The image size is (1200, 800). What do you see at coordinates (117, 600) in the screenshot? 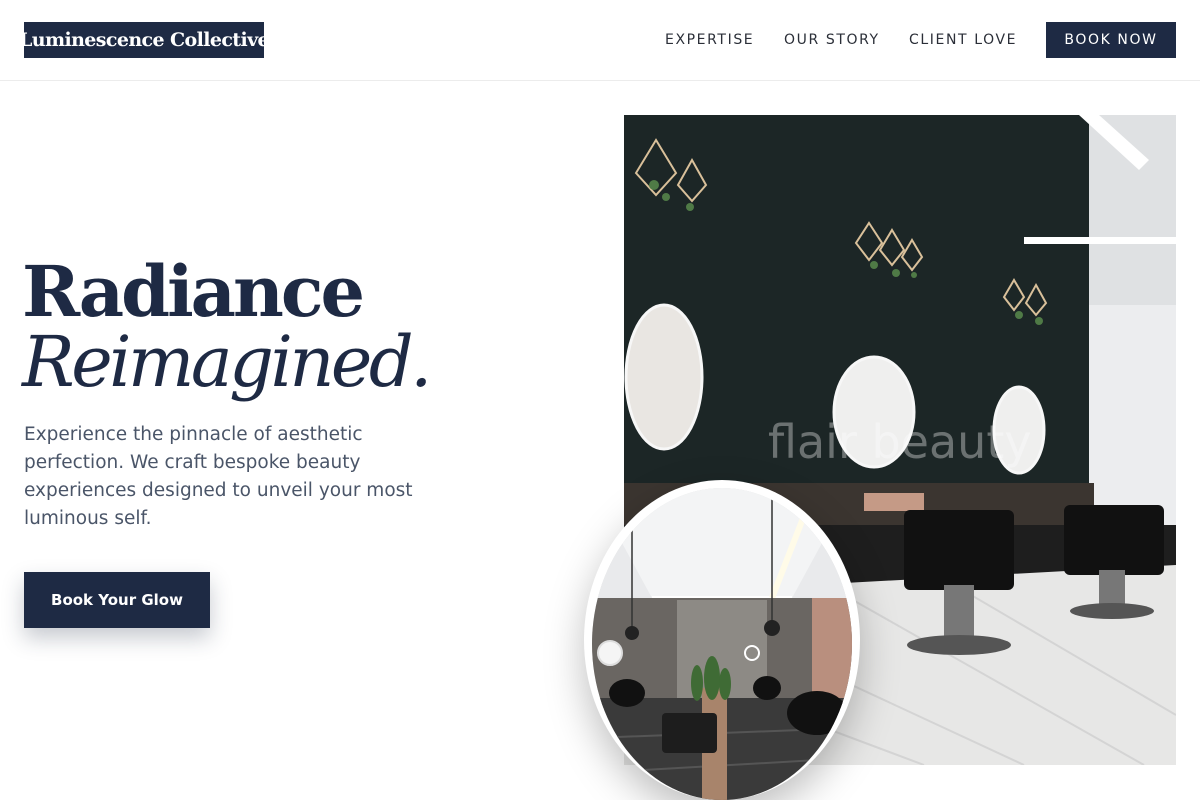
I see `book-your-glow-button: Book Your Glow` at bounding box center [117, 600].